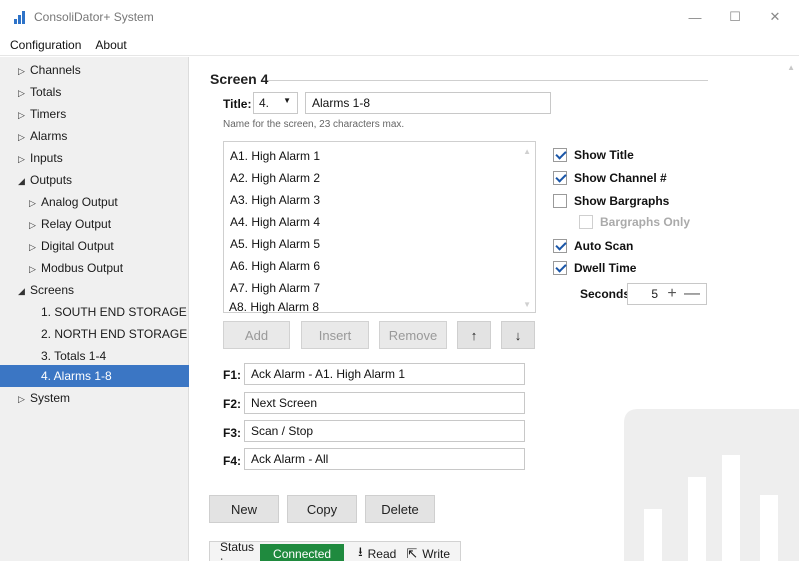  Describe the element at coordinates (645, 294) in the screenshot. I see `seconds-value: 5` at that location.